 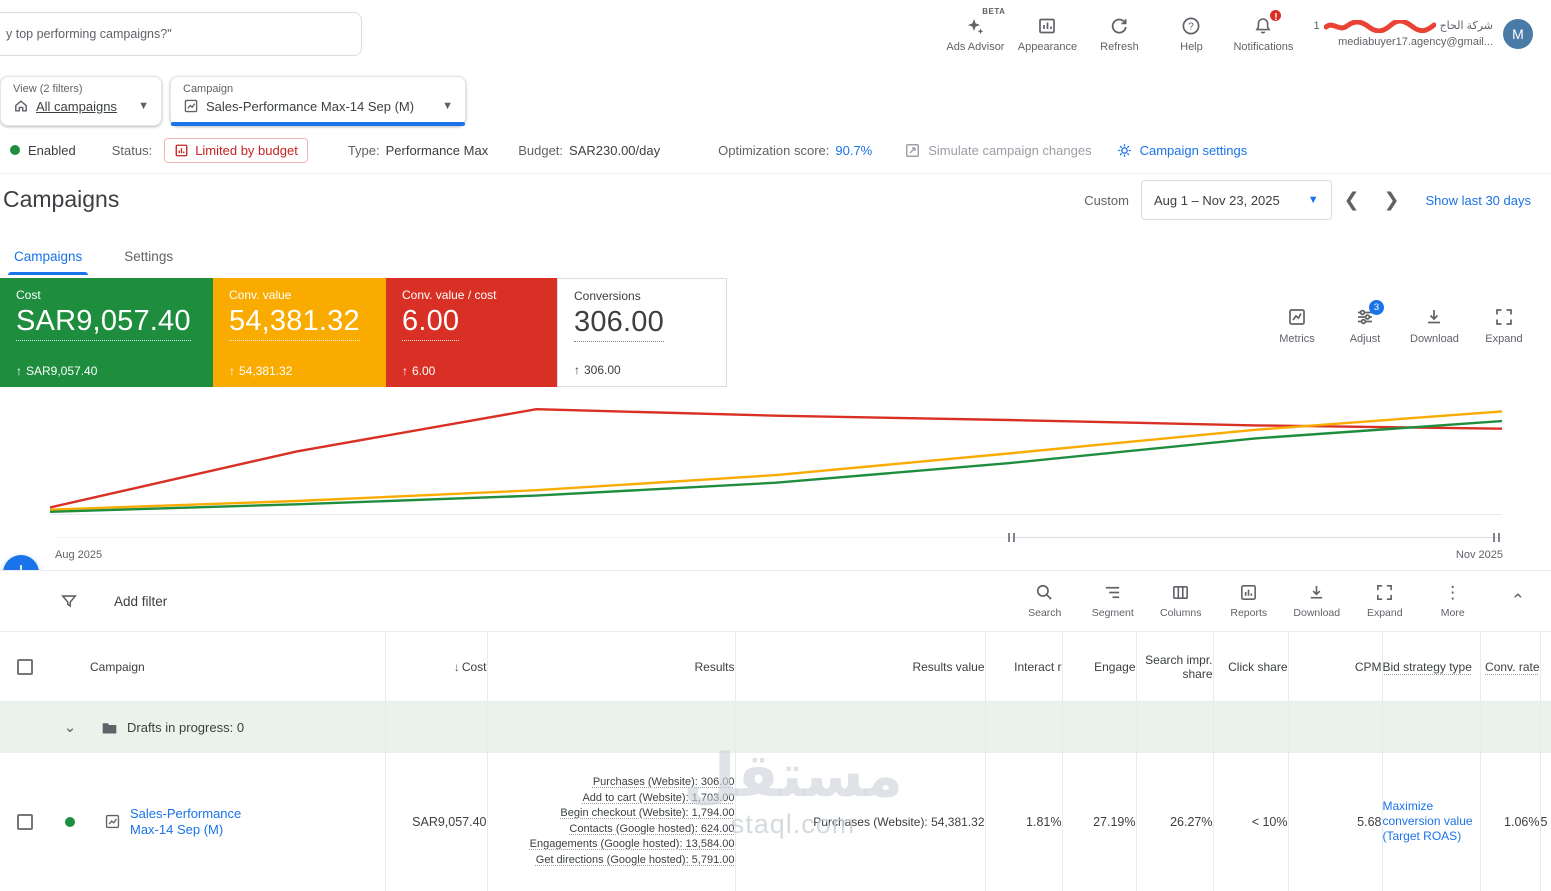 I want to click on result-line: Engagements (Google hosted): 13,584.00, so click(x=632, y=844).